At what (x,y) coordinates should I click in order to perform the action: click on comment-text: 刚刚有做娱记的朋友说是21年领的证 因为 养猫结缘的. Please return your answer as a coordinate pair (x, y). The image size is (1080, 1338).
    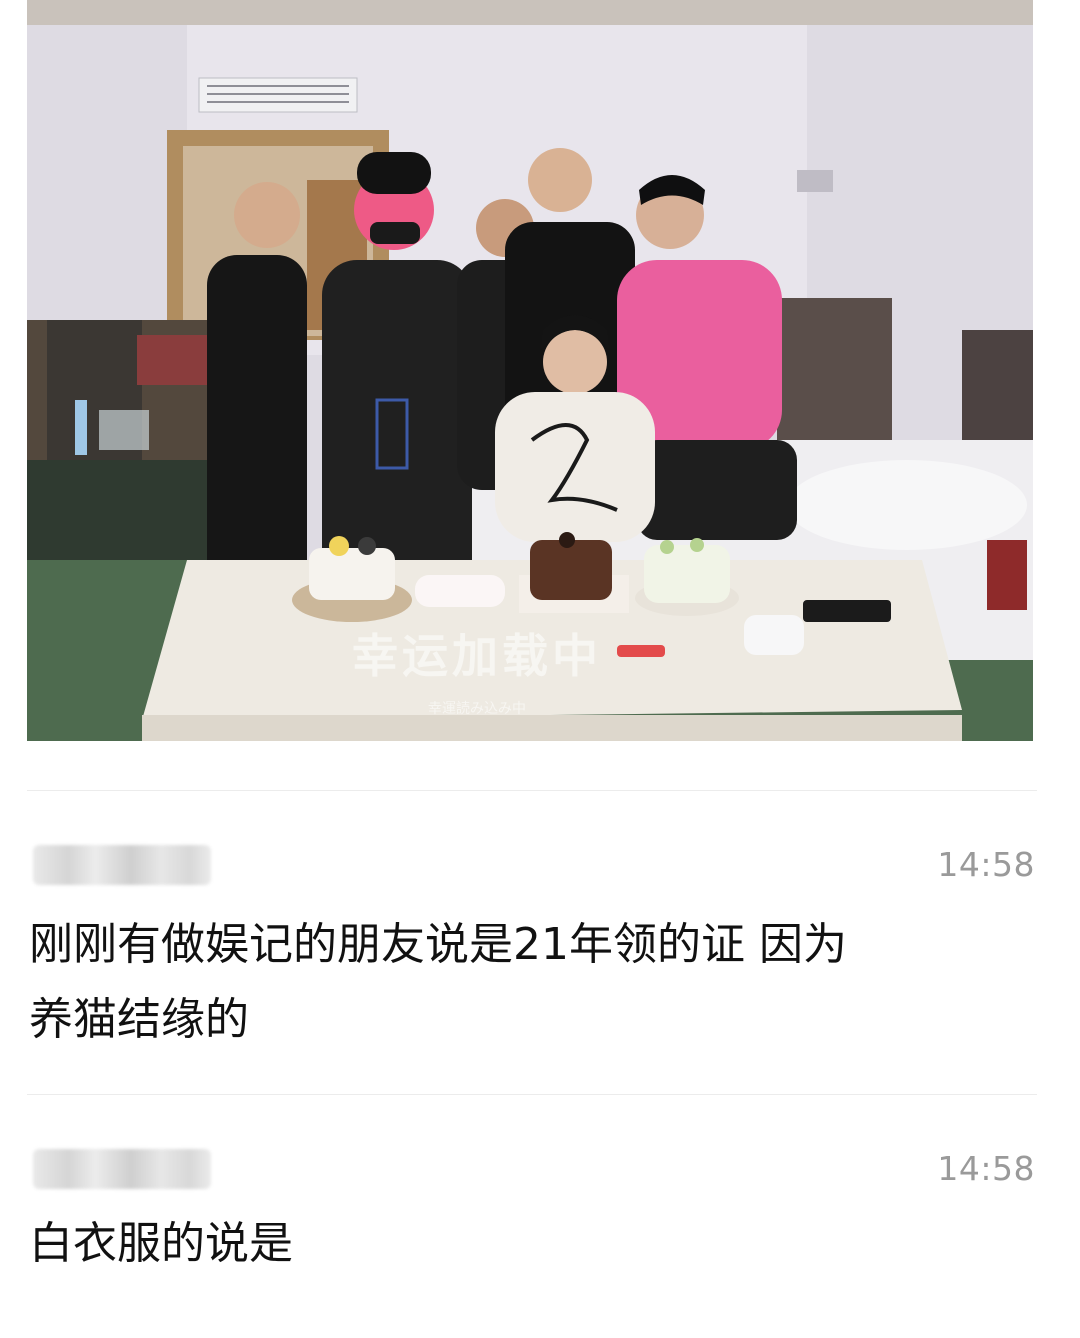
    Looking at the image, I should click on (529, 982).